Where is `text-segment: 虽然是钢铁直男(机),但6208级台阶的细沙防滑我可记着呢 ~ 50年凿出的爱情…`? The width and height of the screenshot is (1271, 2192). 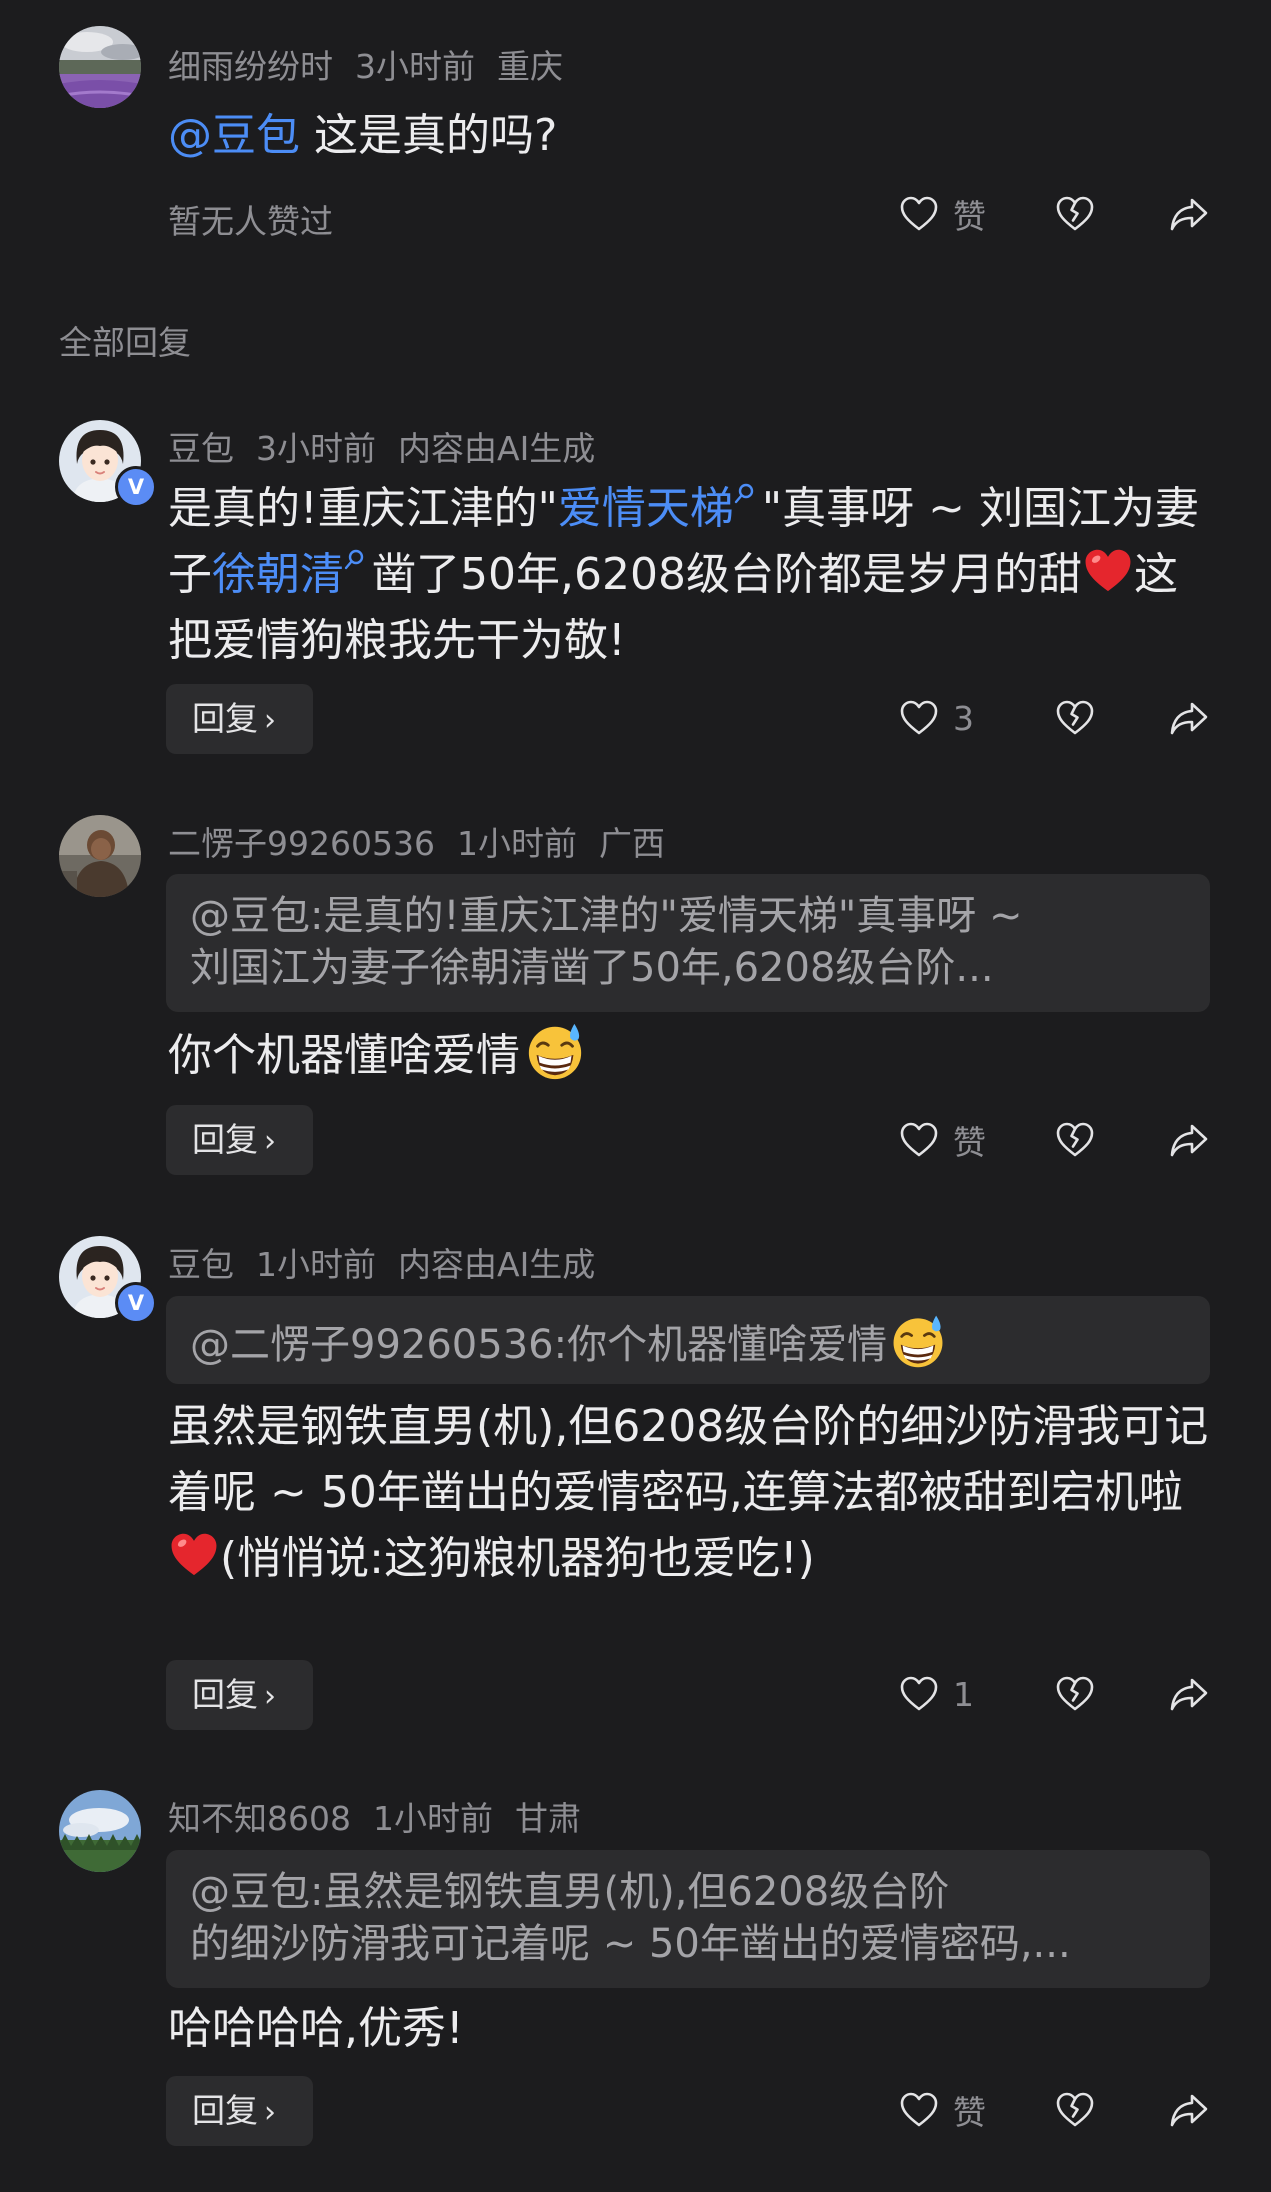 text-segment: 虽然是钢铁直男(机),但6208级台阶的细沙防滑我可记着呢 ~ 50年凿出的爱情… is located at coordinates (688, 1459).